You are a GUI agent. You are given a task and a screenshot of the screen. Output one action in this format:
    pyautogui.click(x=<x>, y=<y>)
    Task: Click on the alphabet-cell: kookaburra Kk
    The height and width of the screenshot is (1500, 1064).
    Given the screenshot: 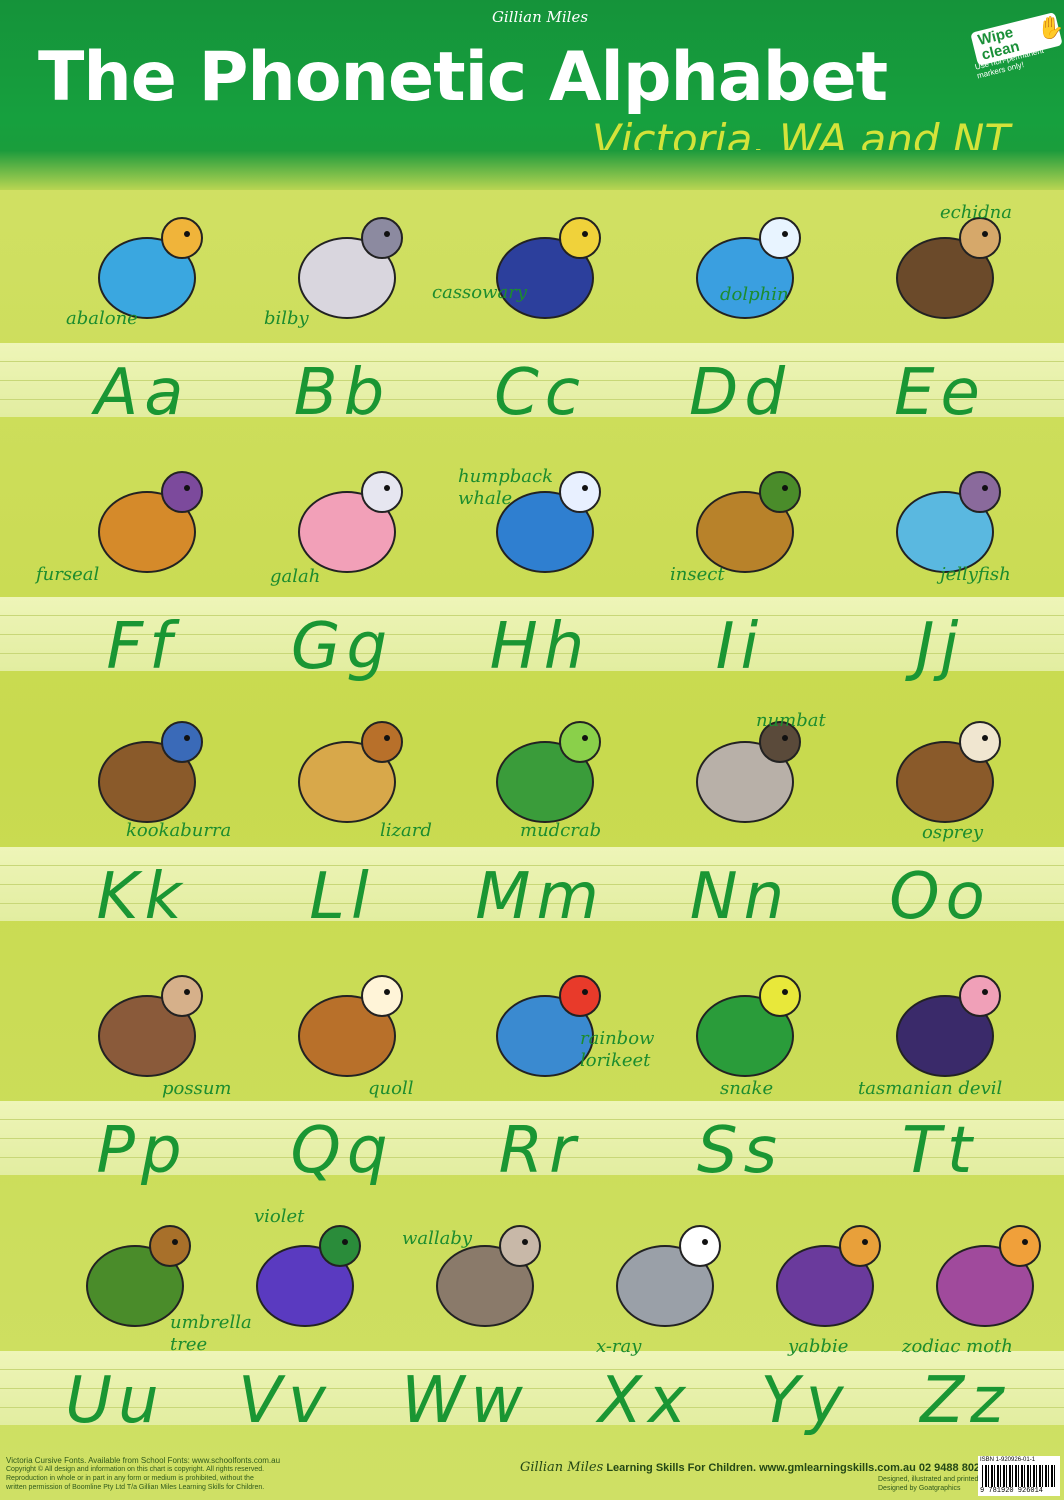 What is the action you would take?
    pyautogui.click(x=142, y=817)
    